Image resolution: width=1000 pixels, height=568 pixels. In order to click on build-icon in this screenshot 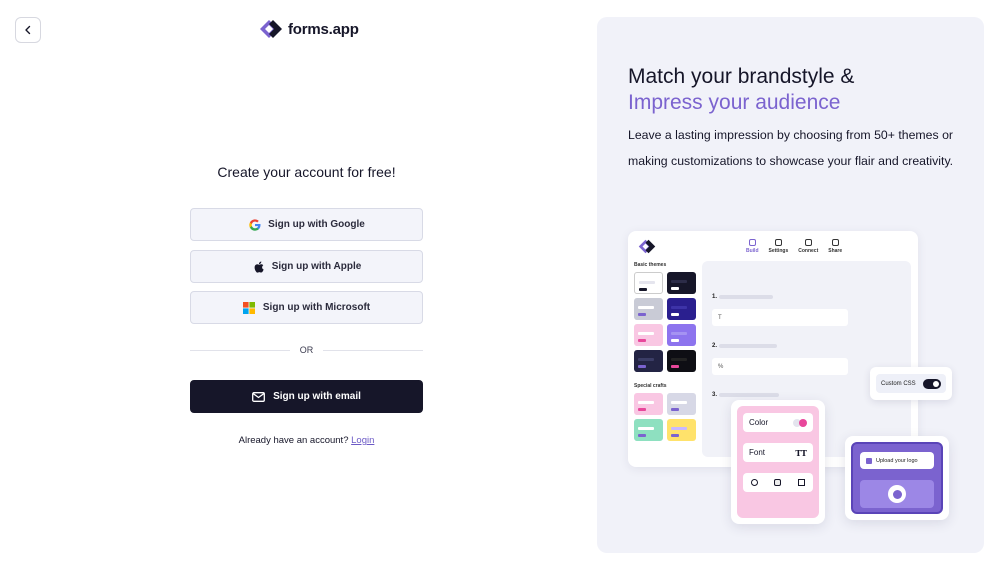, I will do `click(752, 242)`.